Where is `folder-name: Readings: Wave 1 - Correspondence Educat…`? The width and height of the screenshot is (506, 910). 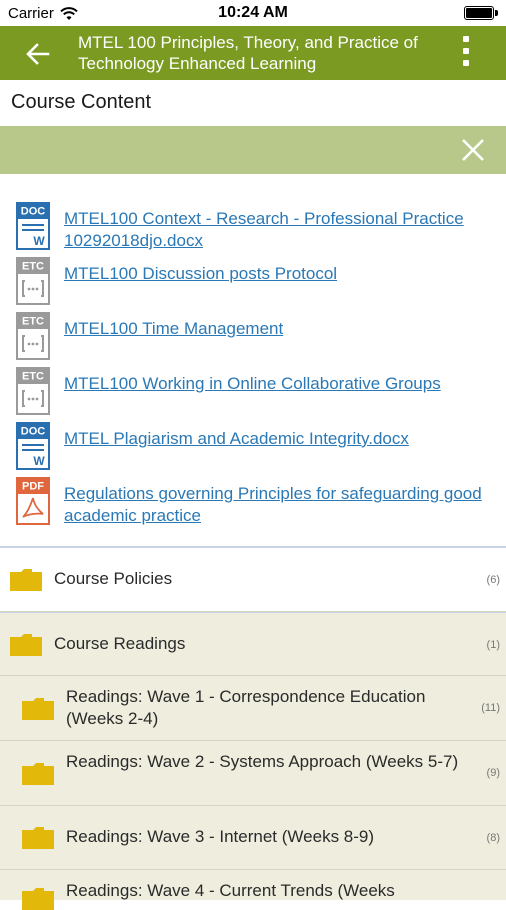
folder-name: Readings: Wave 1 - Correspondence Educat… is located at coordinates (246, 707).